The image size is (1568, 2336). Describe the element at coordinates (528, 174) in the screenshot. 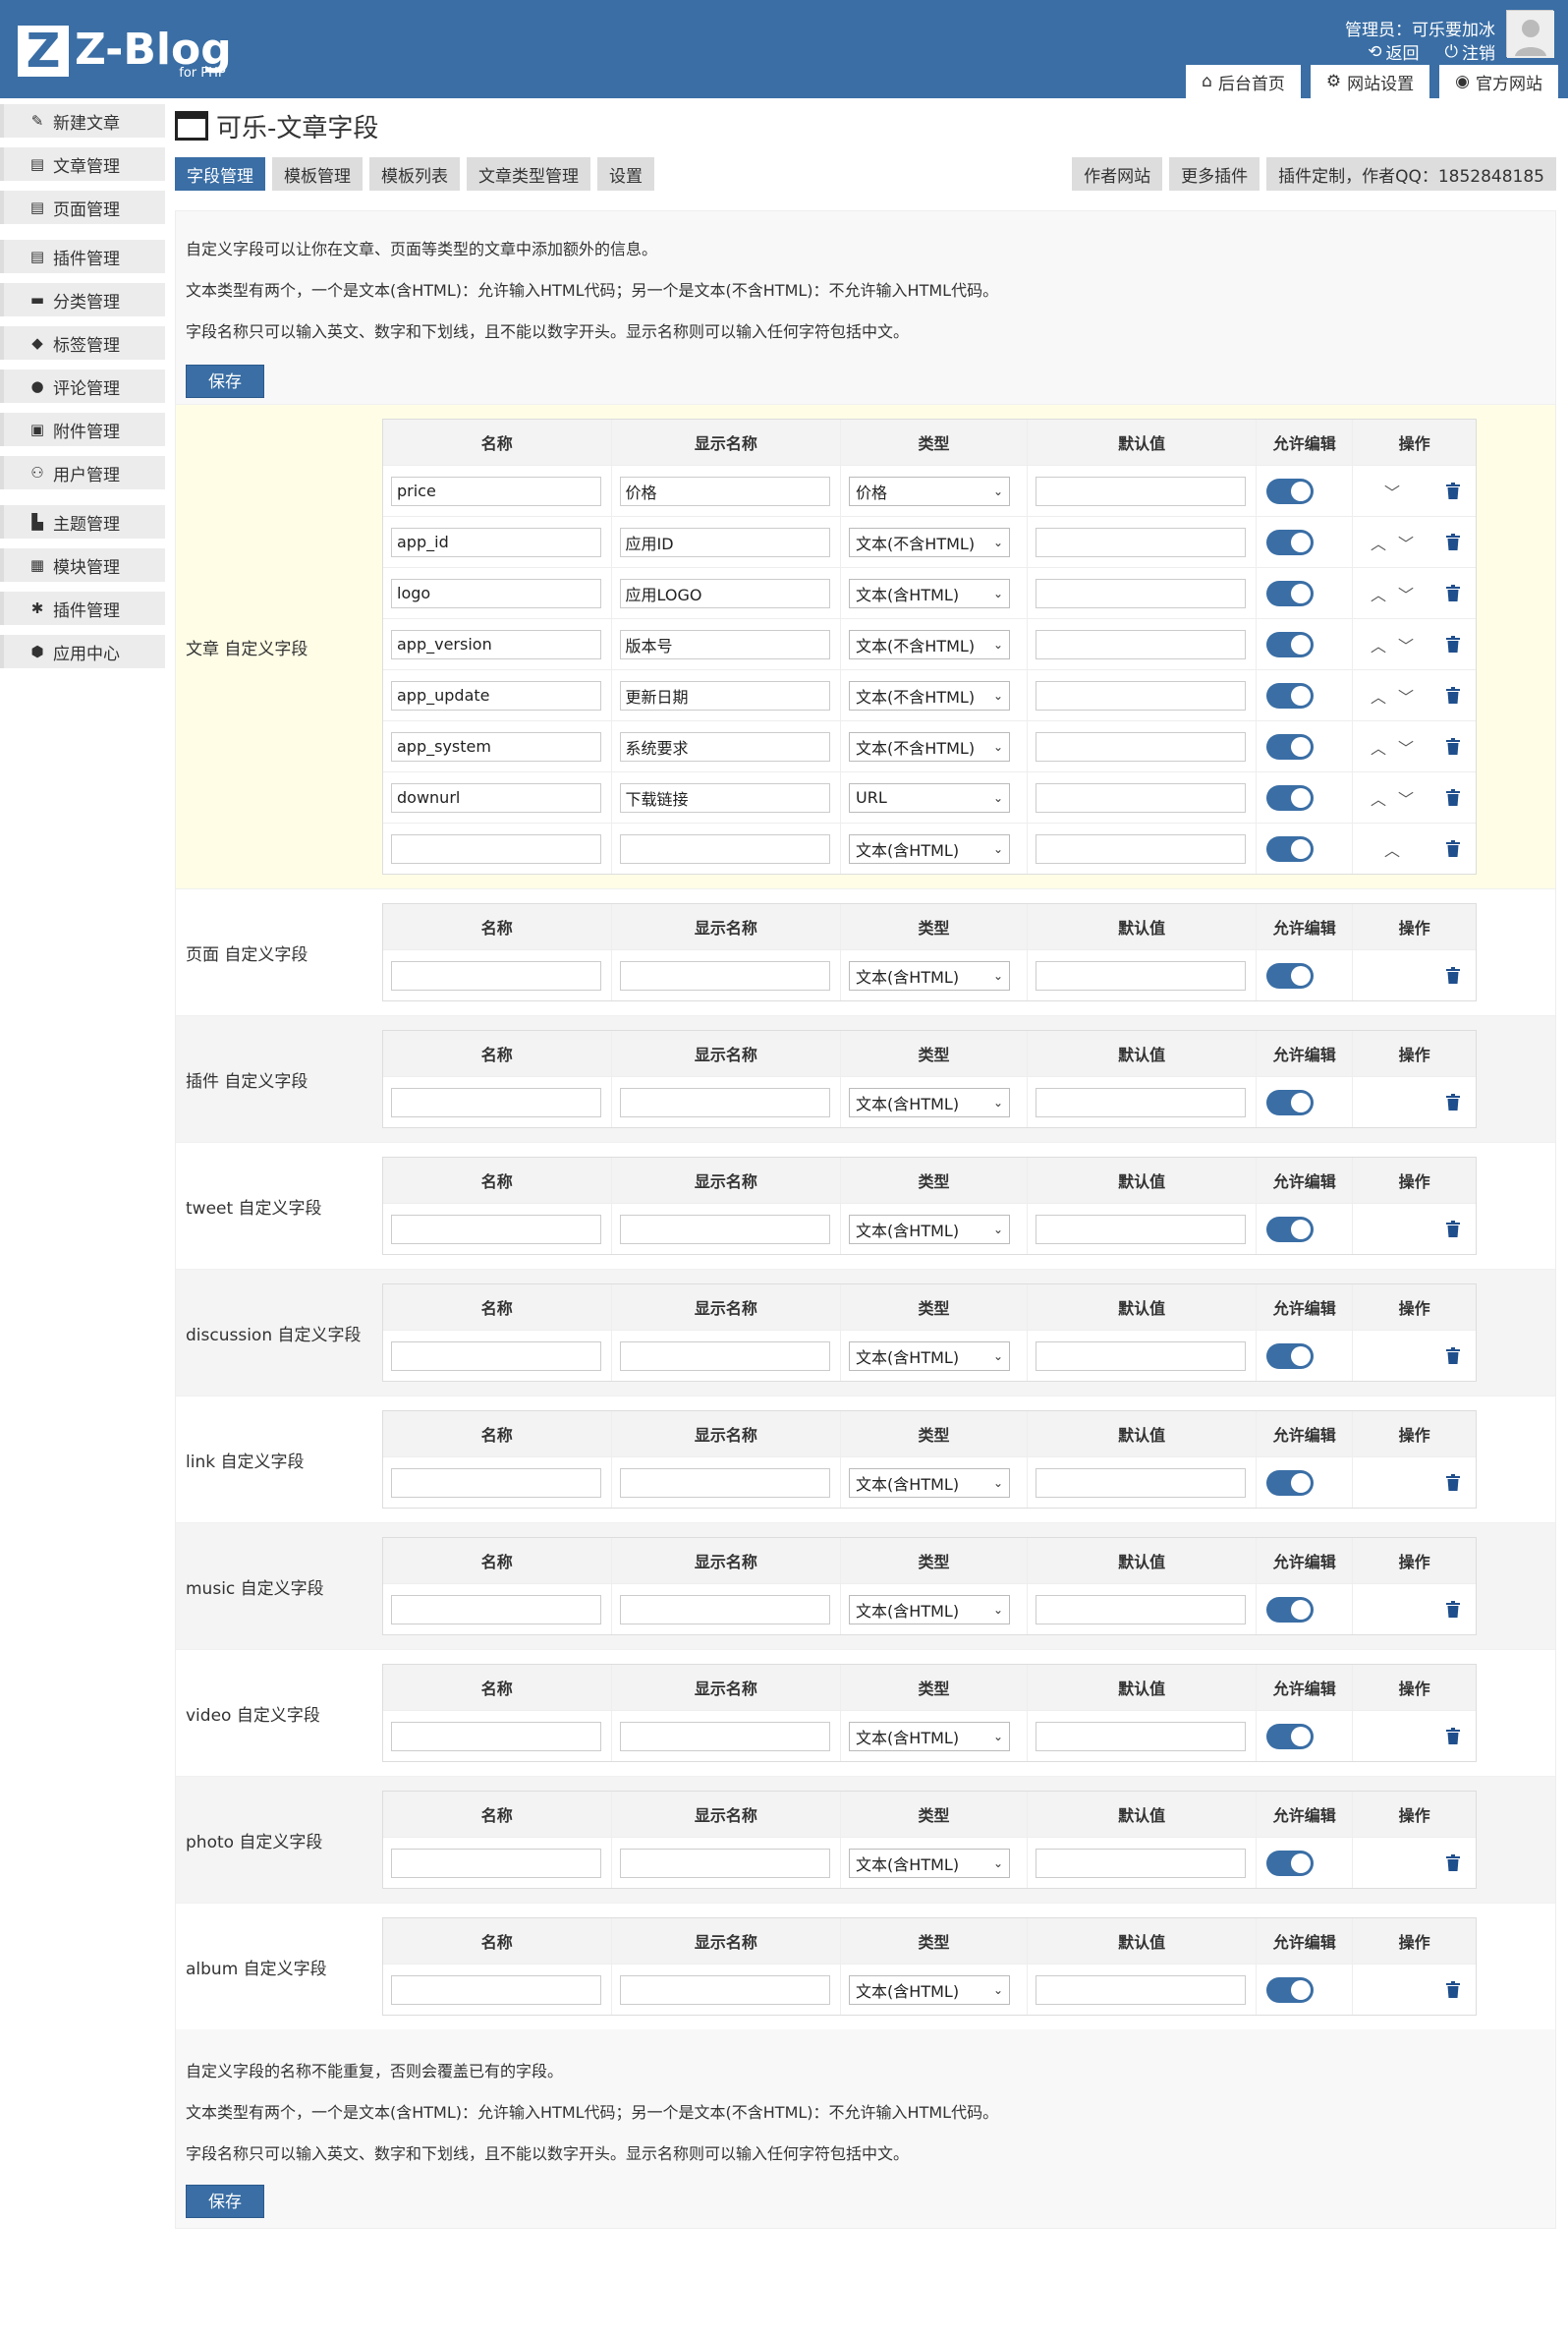

I see `tab-3: 文章类型管理` at that location.